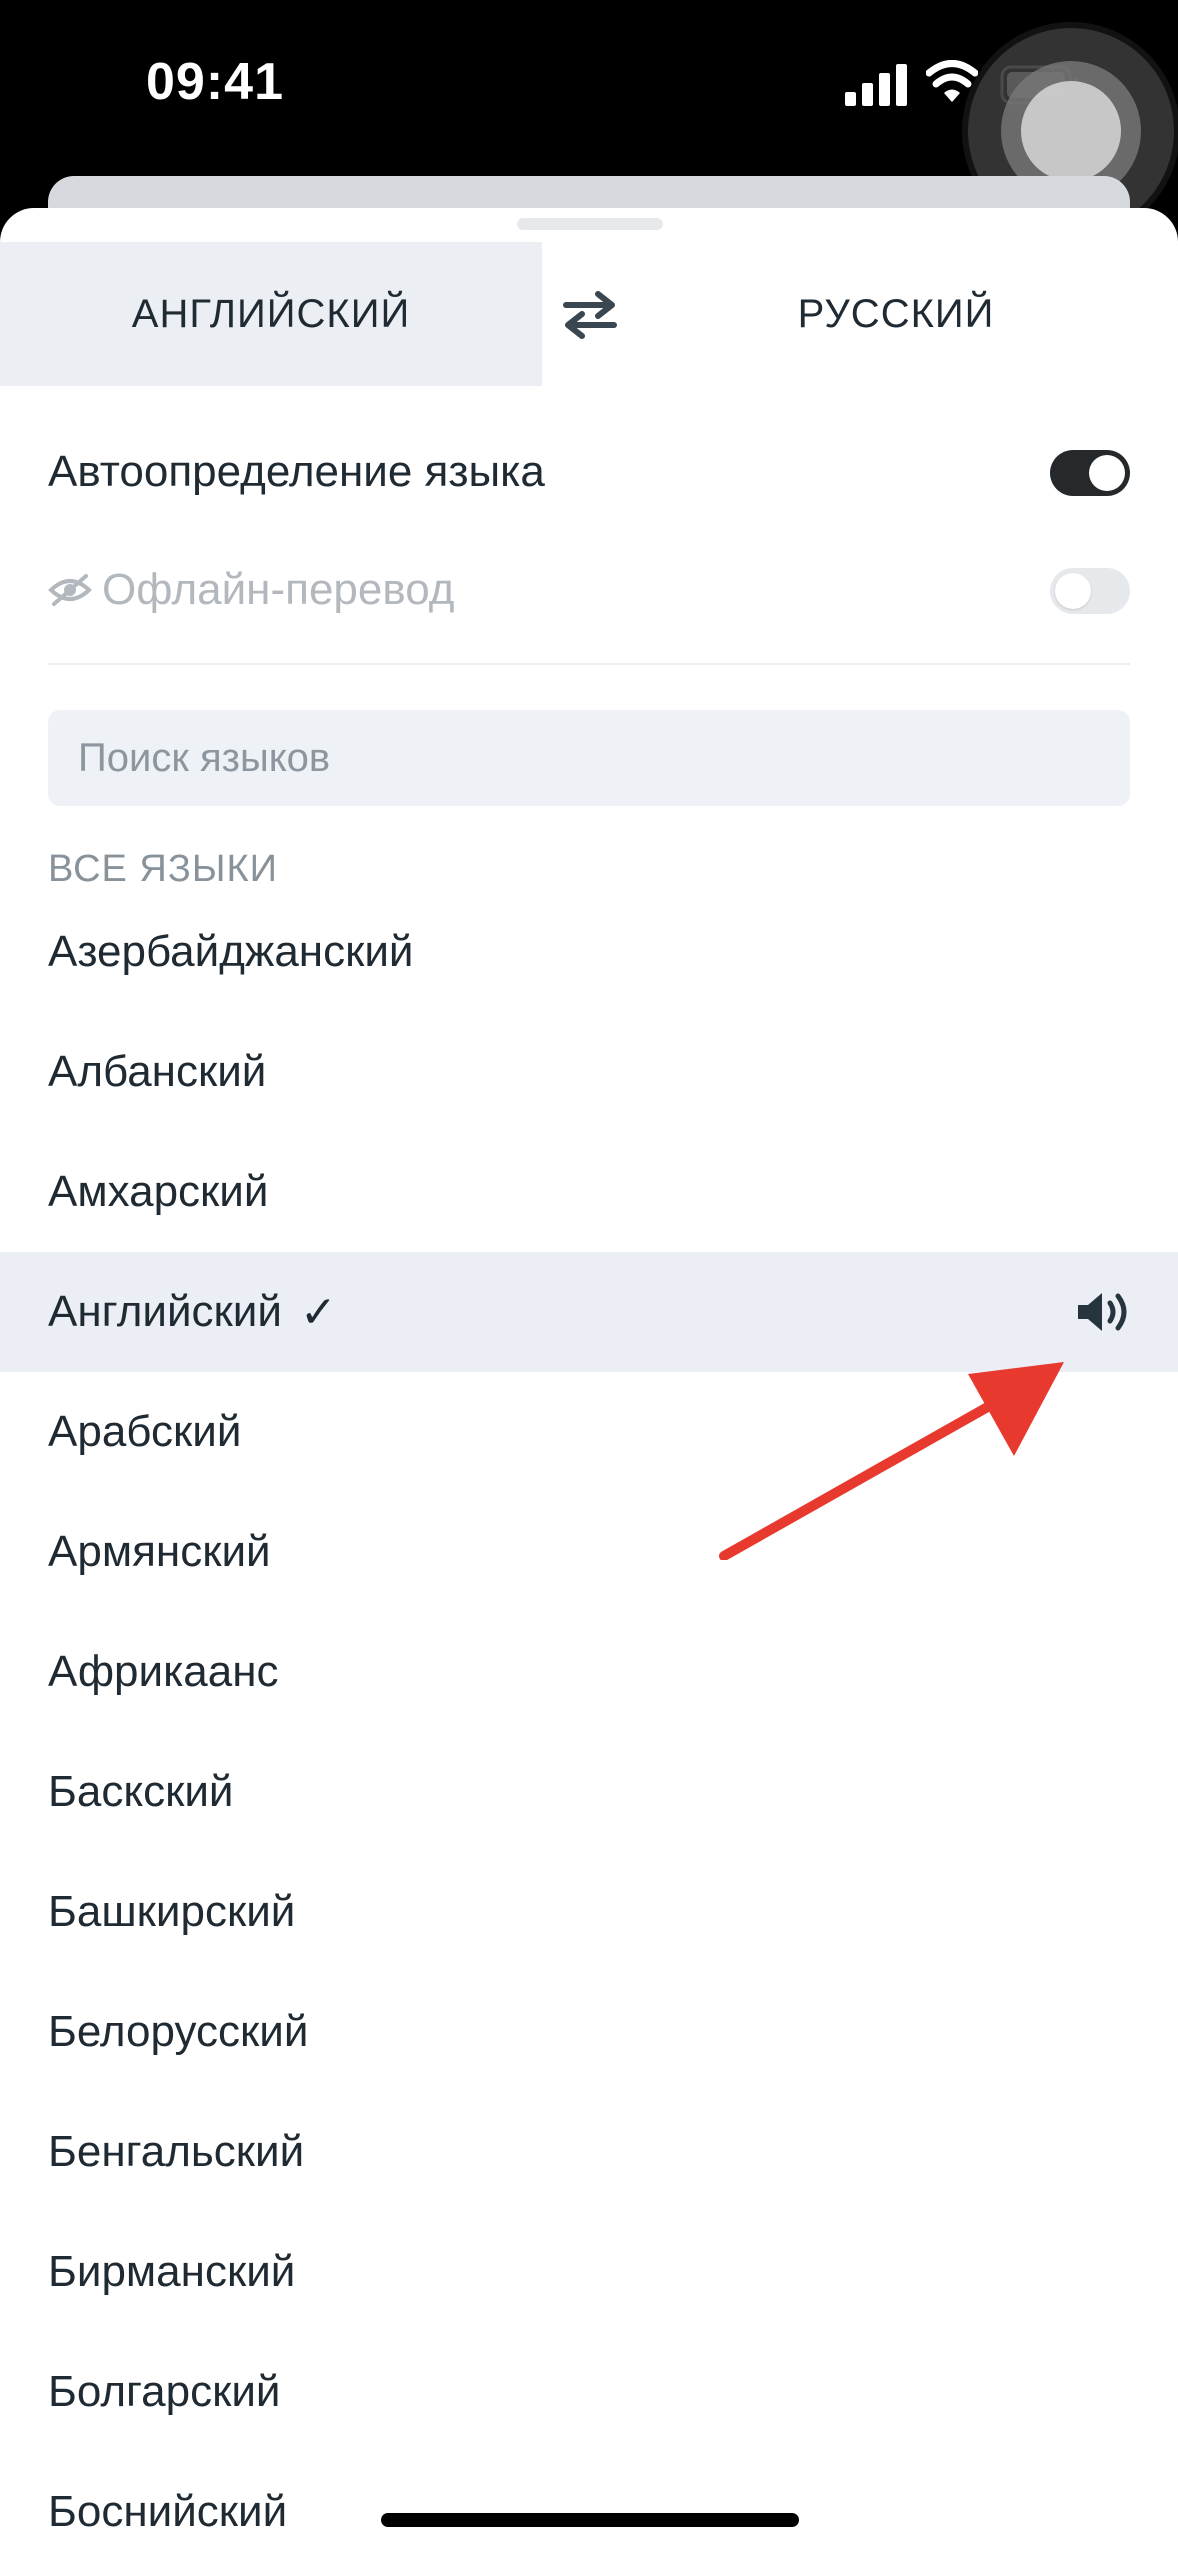  I want to click on offline-translation-label: Офлайн-перевод, so click(278, 589).